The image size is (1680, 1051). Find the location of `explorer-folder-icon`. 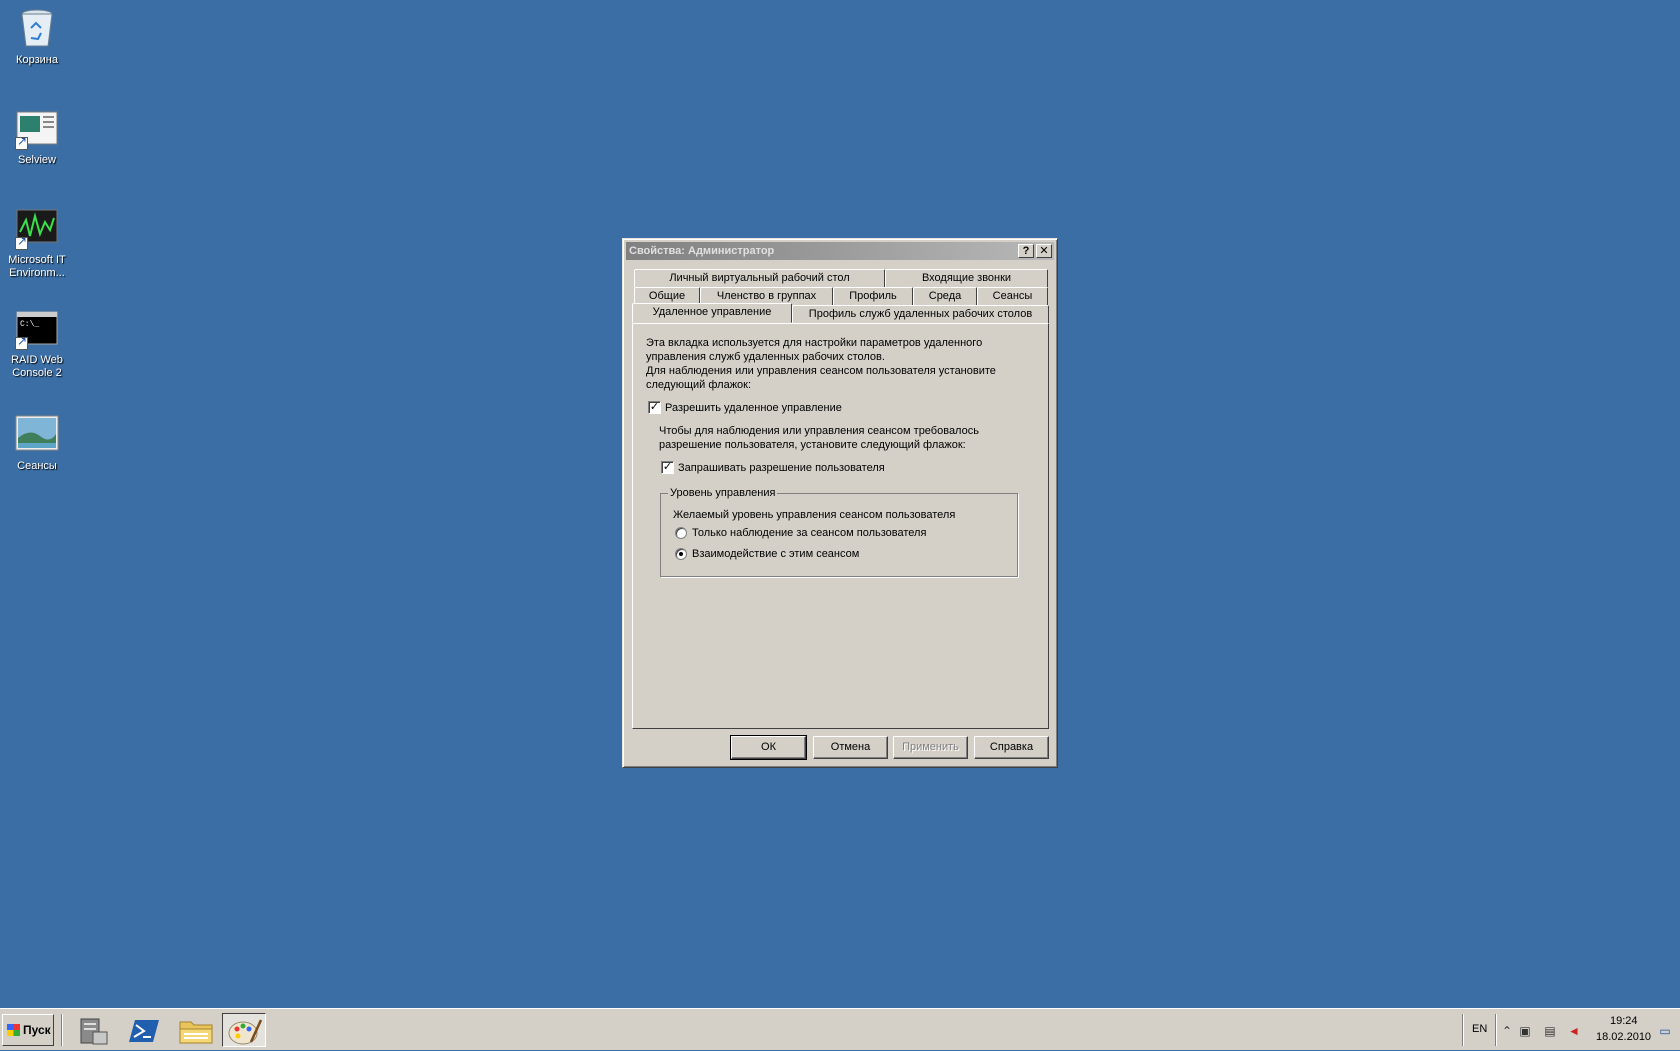

explorer-folder-icon is located at coordinates (195, 1030).